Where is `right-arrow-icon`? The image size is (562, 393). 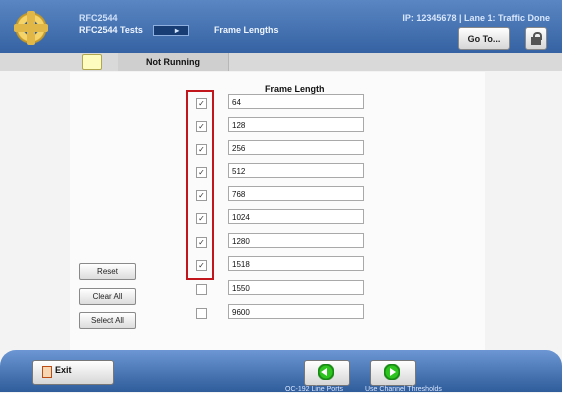
right-arrow-icon is located at coordinates (392, 372).